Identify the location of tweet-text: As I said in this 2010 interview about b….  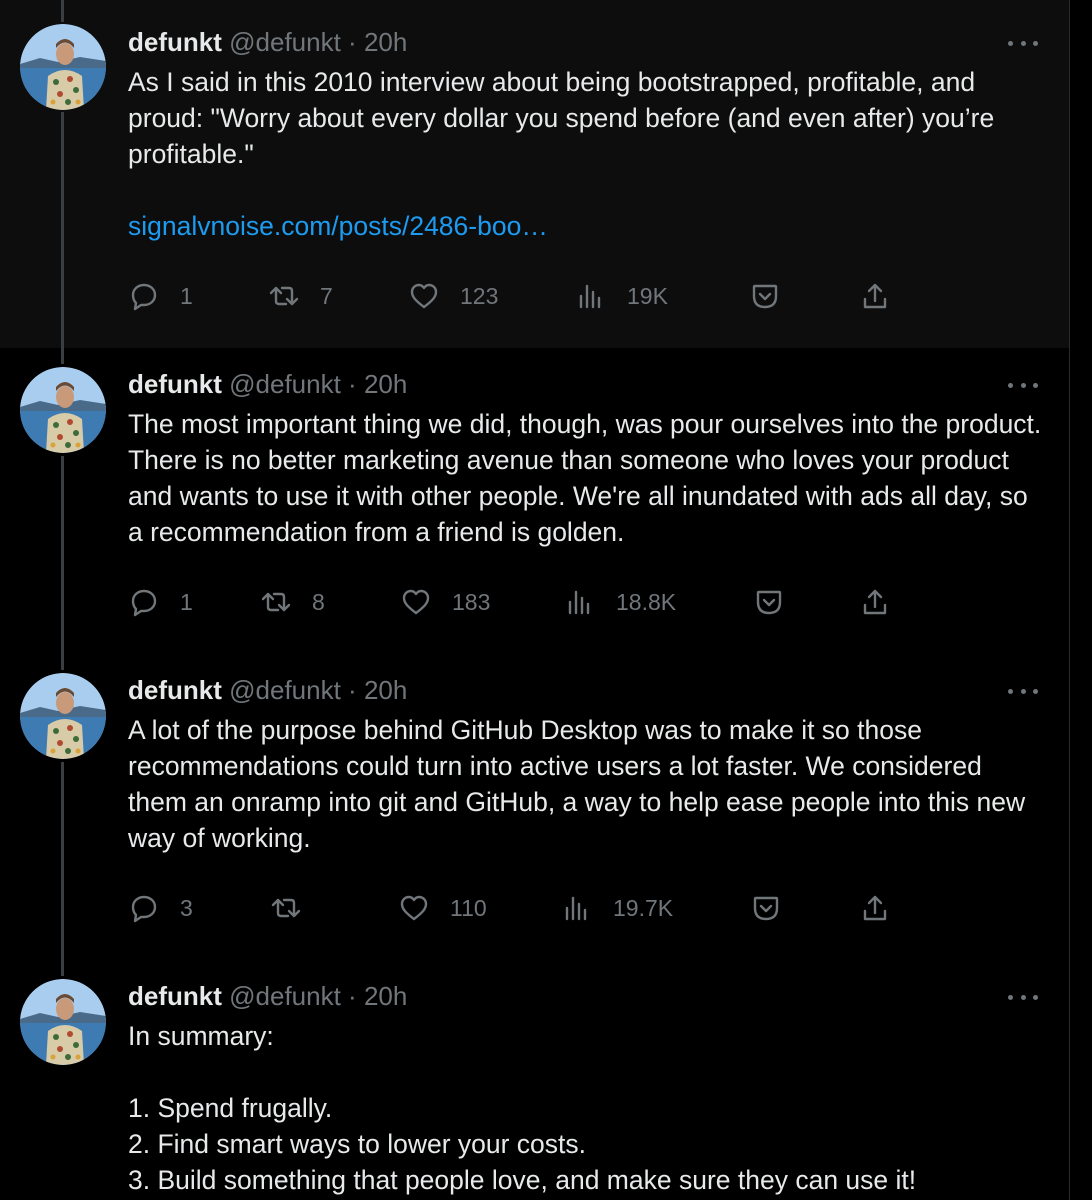
(585, 154).